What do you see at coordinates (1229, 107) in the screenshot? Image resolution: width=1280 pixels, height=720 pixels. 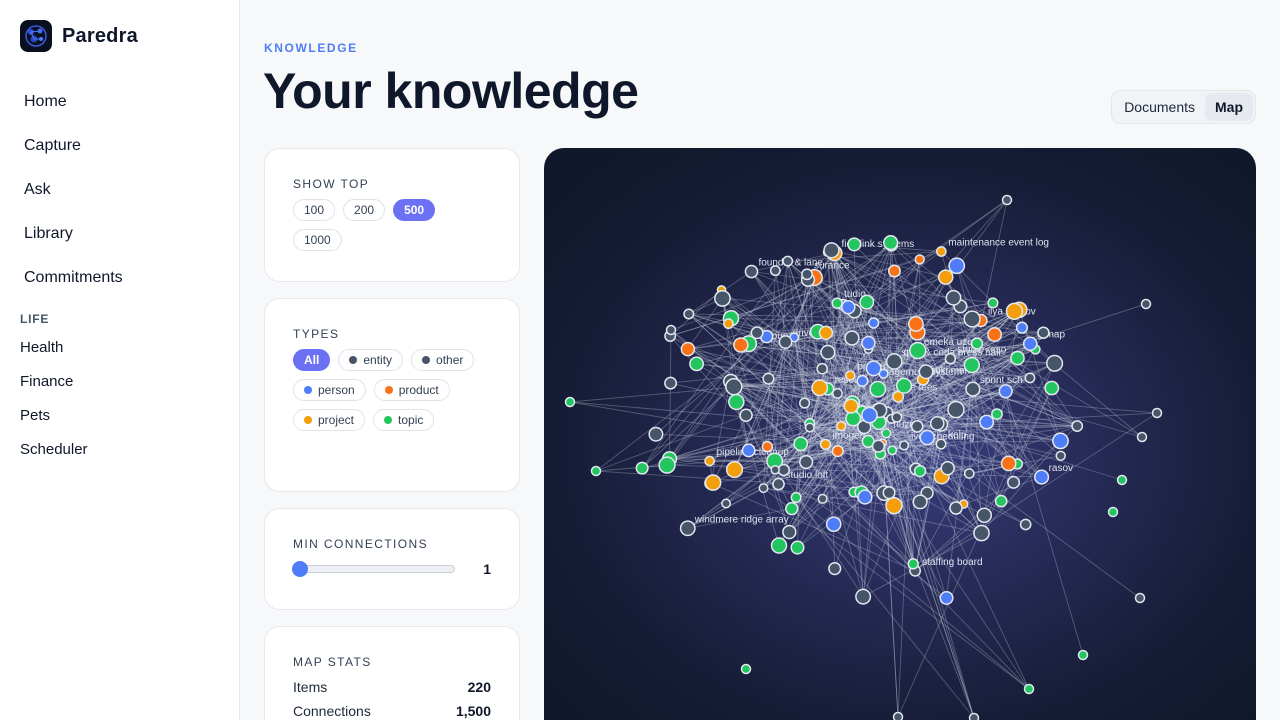 I see `map-view-button: Map` at bounding box center [1229, 107].